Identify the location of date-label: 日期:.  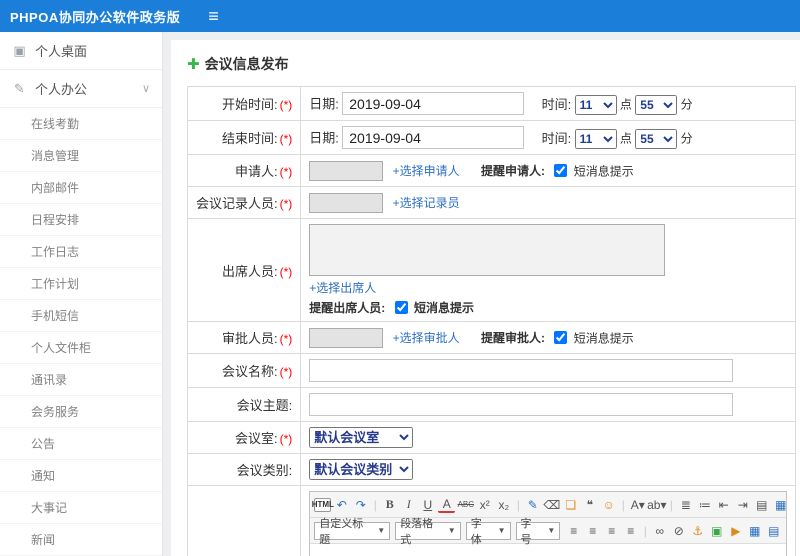
(324, 104).